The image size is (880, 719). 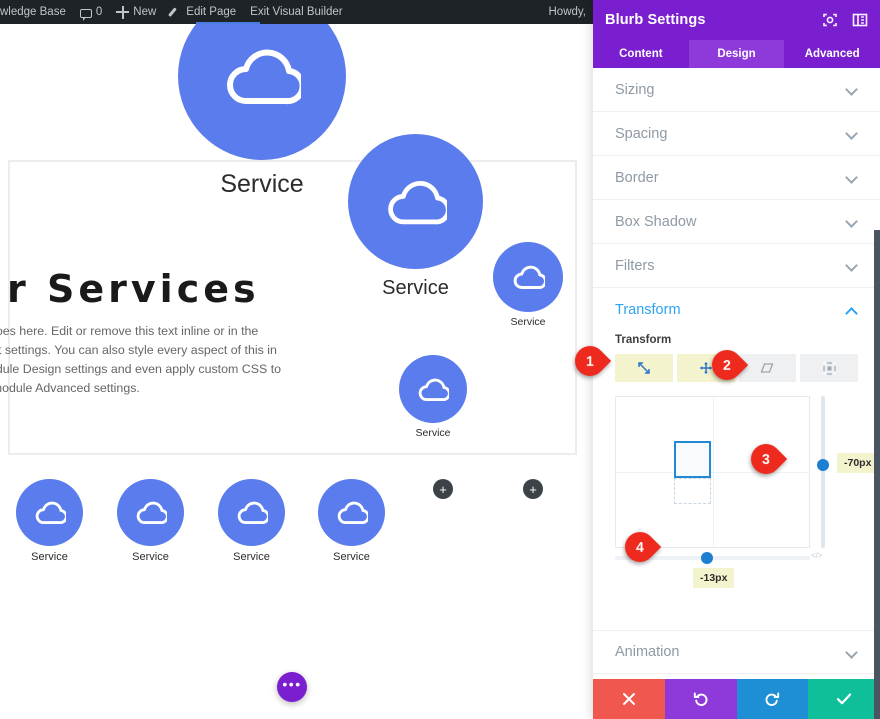 I want to click on horizontal-offset-value: -13px, so click(x=714, y=578).